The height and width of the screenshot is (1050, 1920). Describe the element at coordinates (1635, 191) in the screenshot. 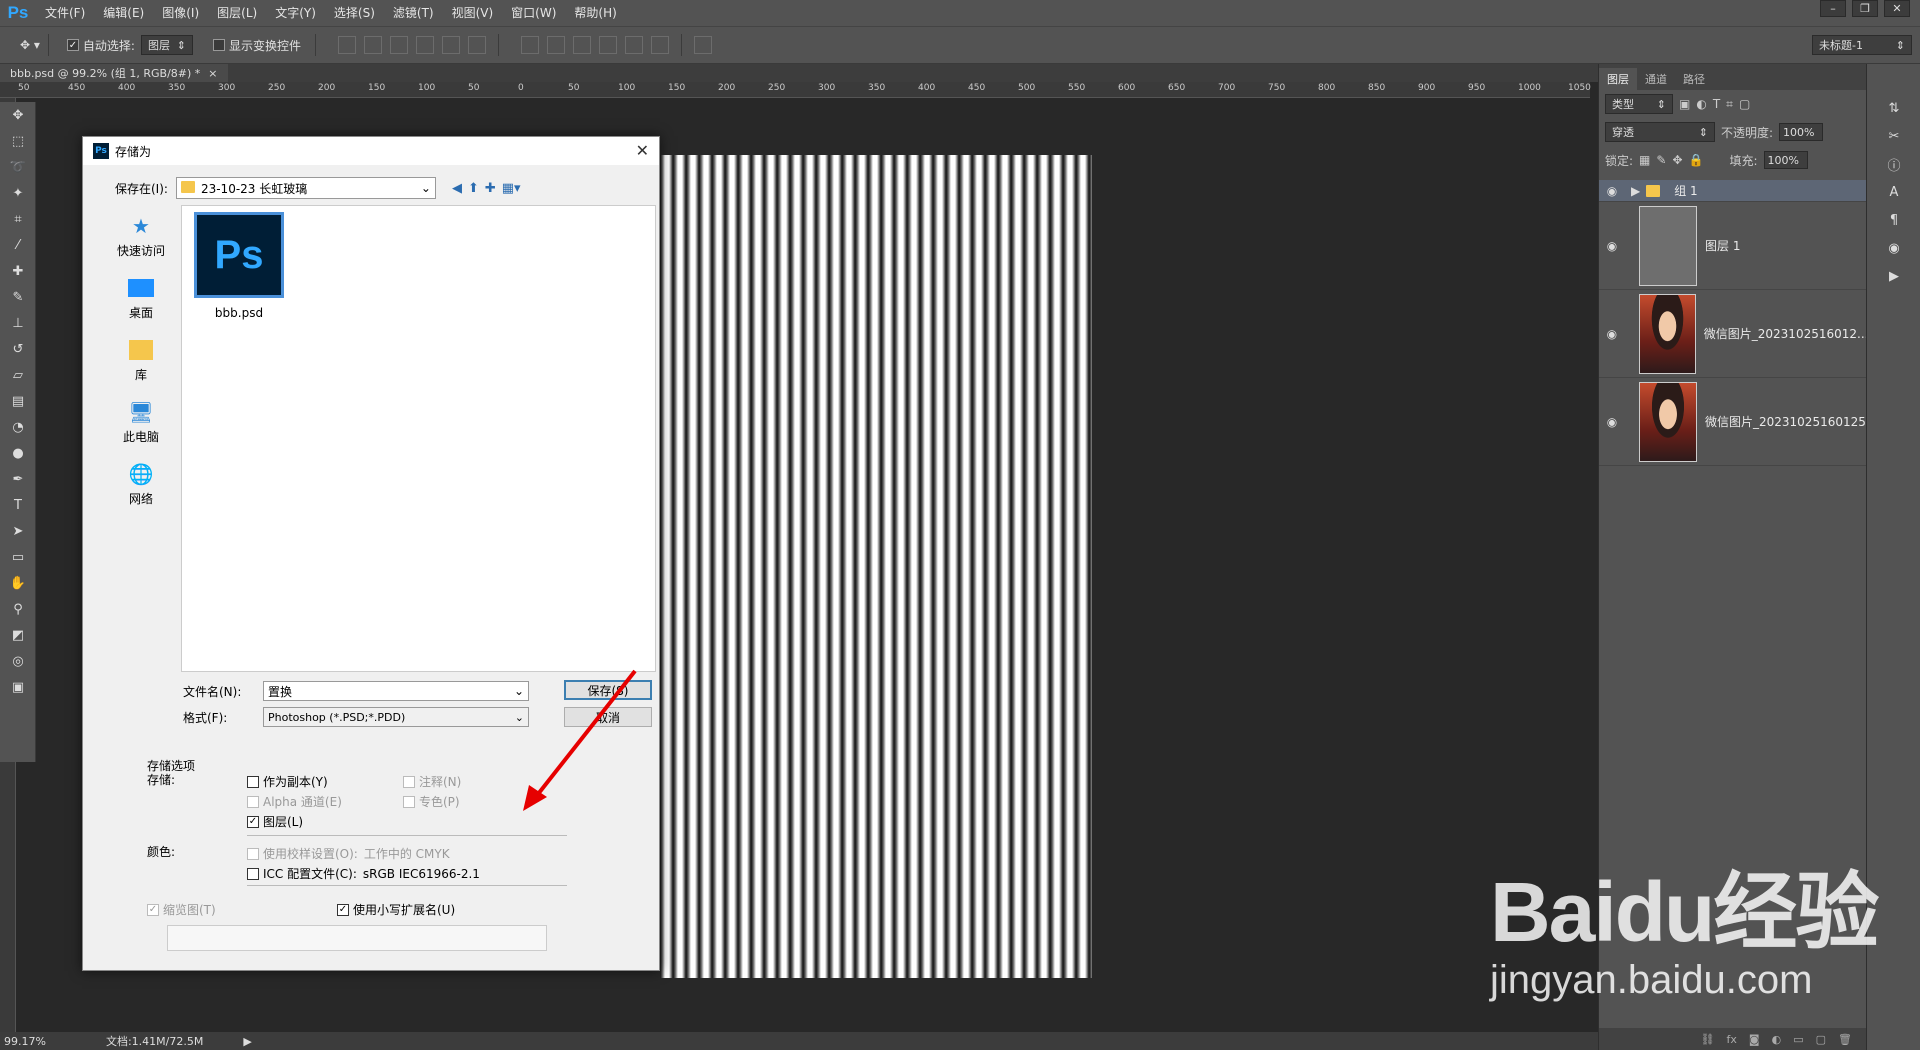

I see `expand-arrow-icon: ▶` at that location.